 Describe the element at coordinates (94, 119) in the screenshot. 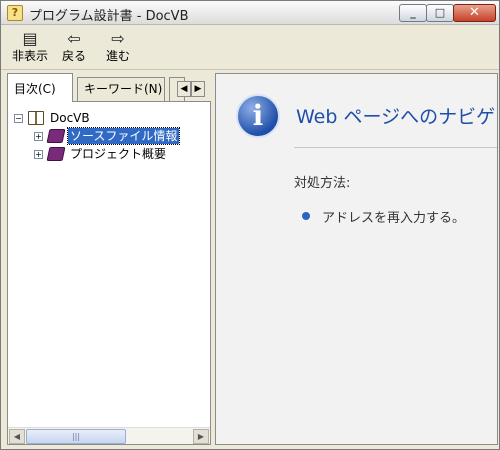

I see `tree-root-node: − DocVB` at that location.